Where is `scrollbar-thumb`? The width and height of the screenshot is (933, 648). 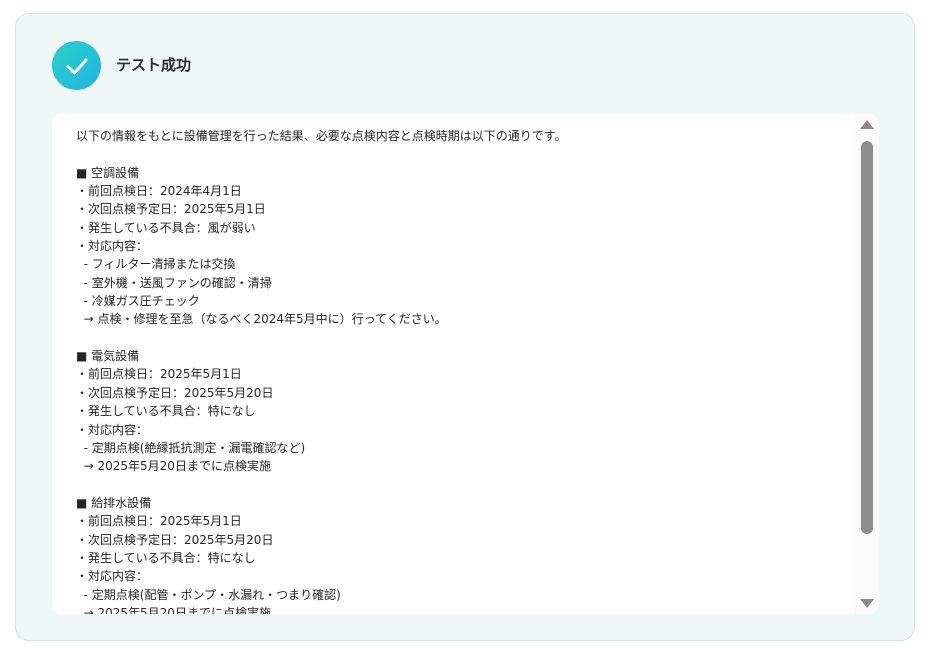 scrollbar-thumb is located at coordinates (867, 337).